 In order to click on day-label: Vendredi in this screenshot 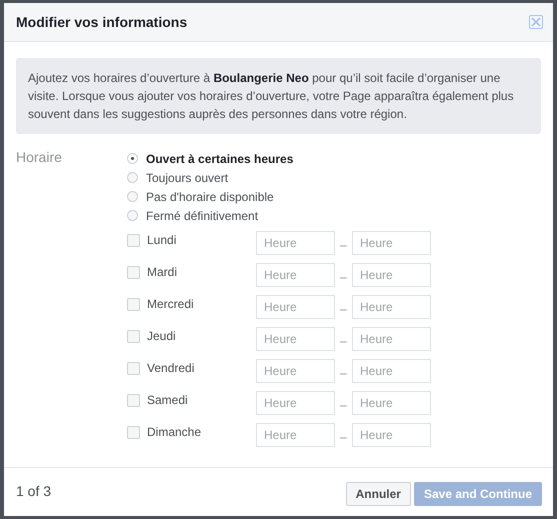, I will do `click(171, 368)`.